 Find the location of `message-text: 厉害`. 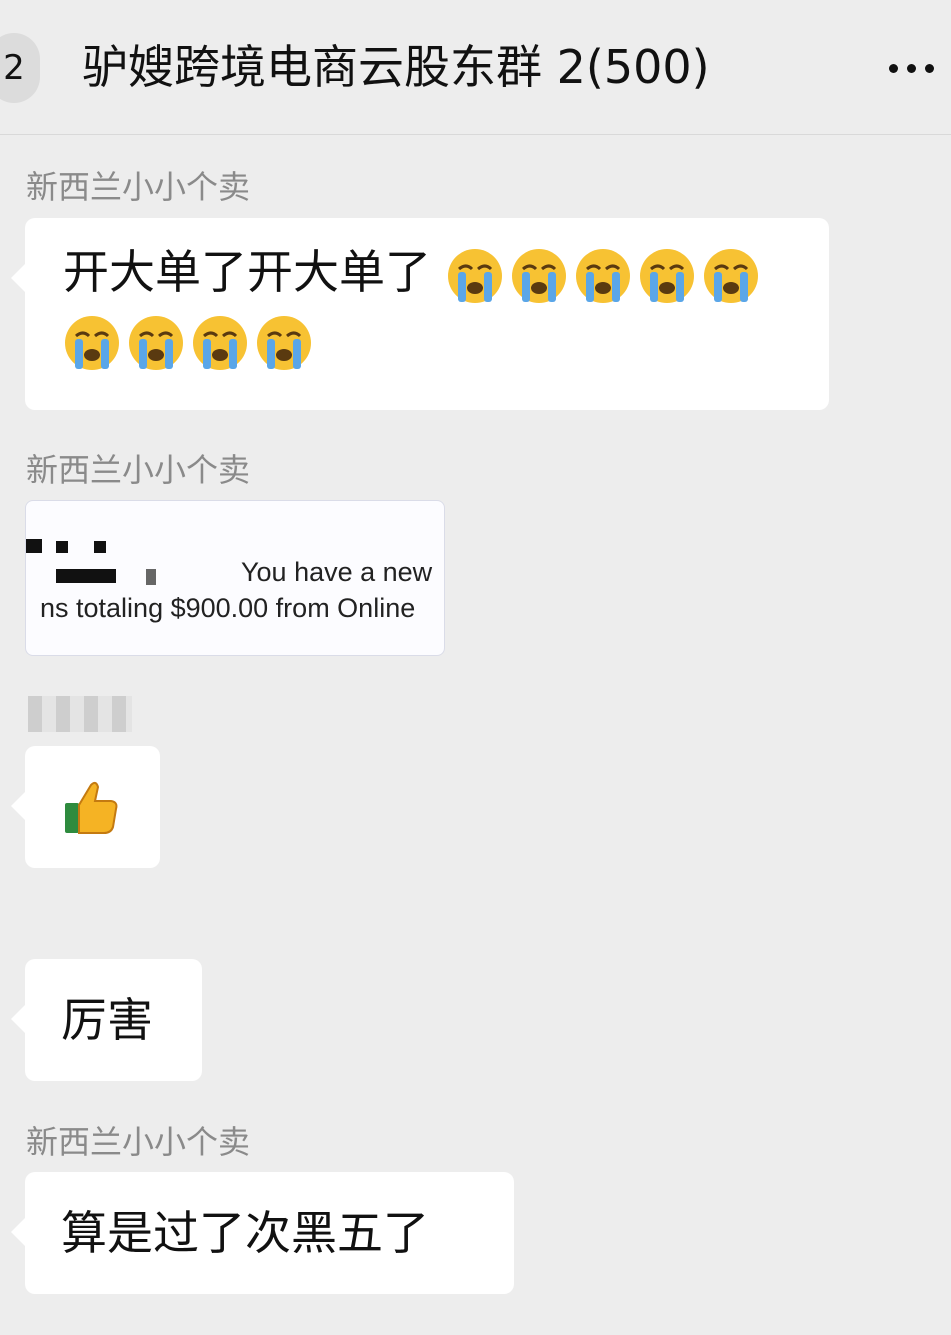

message-text: 厉害 is located at coordinates (107, 1020).